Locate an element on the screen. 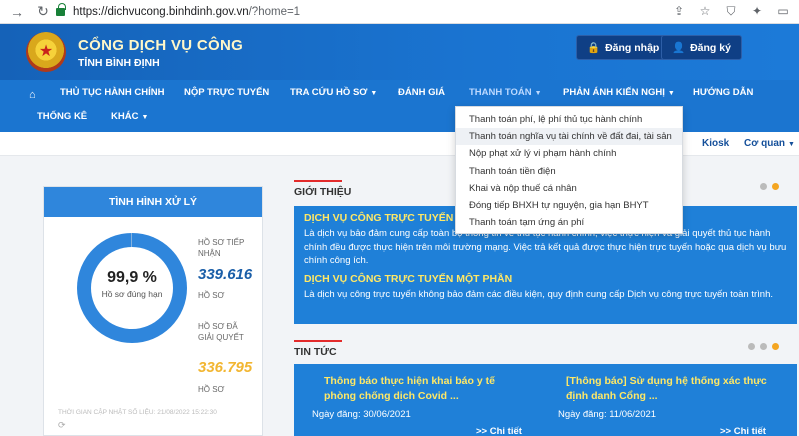 This screenshot has height=436, width=799. on-time-percent: 99,9 % is located at coordinates (132, 277).